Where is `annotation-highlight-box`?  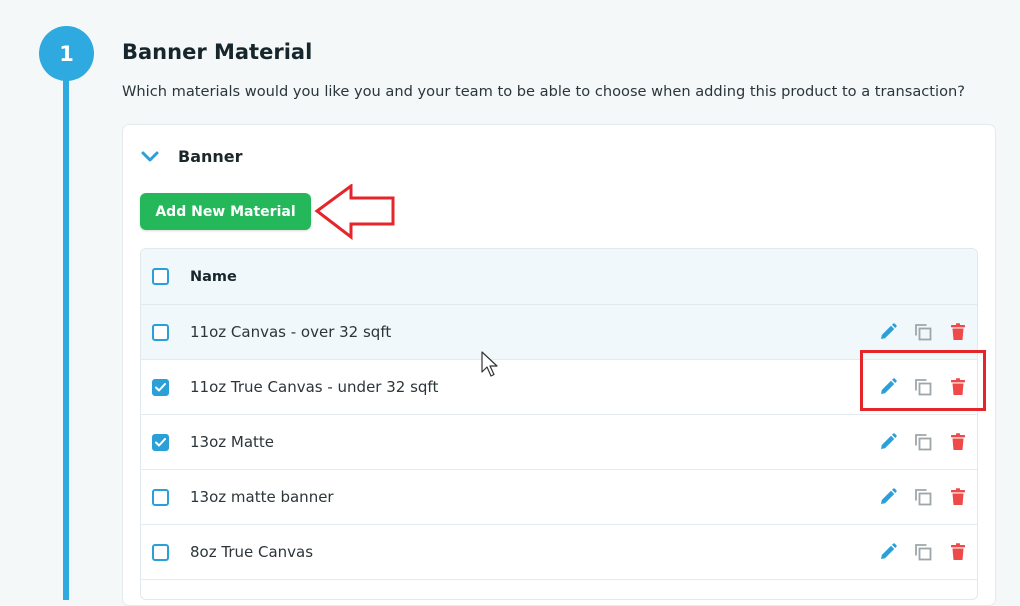 annotation-highlight-box is located at coordinates (923, 380).